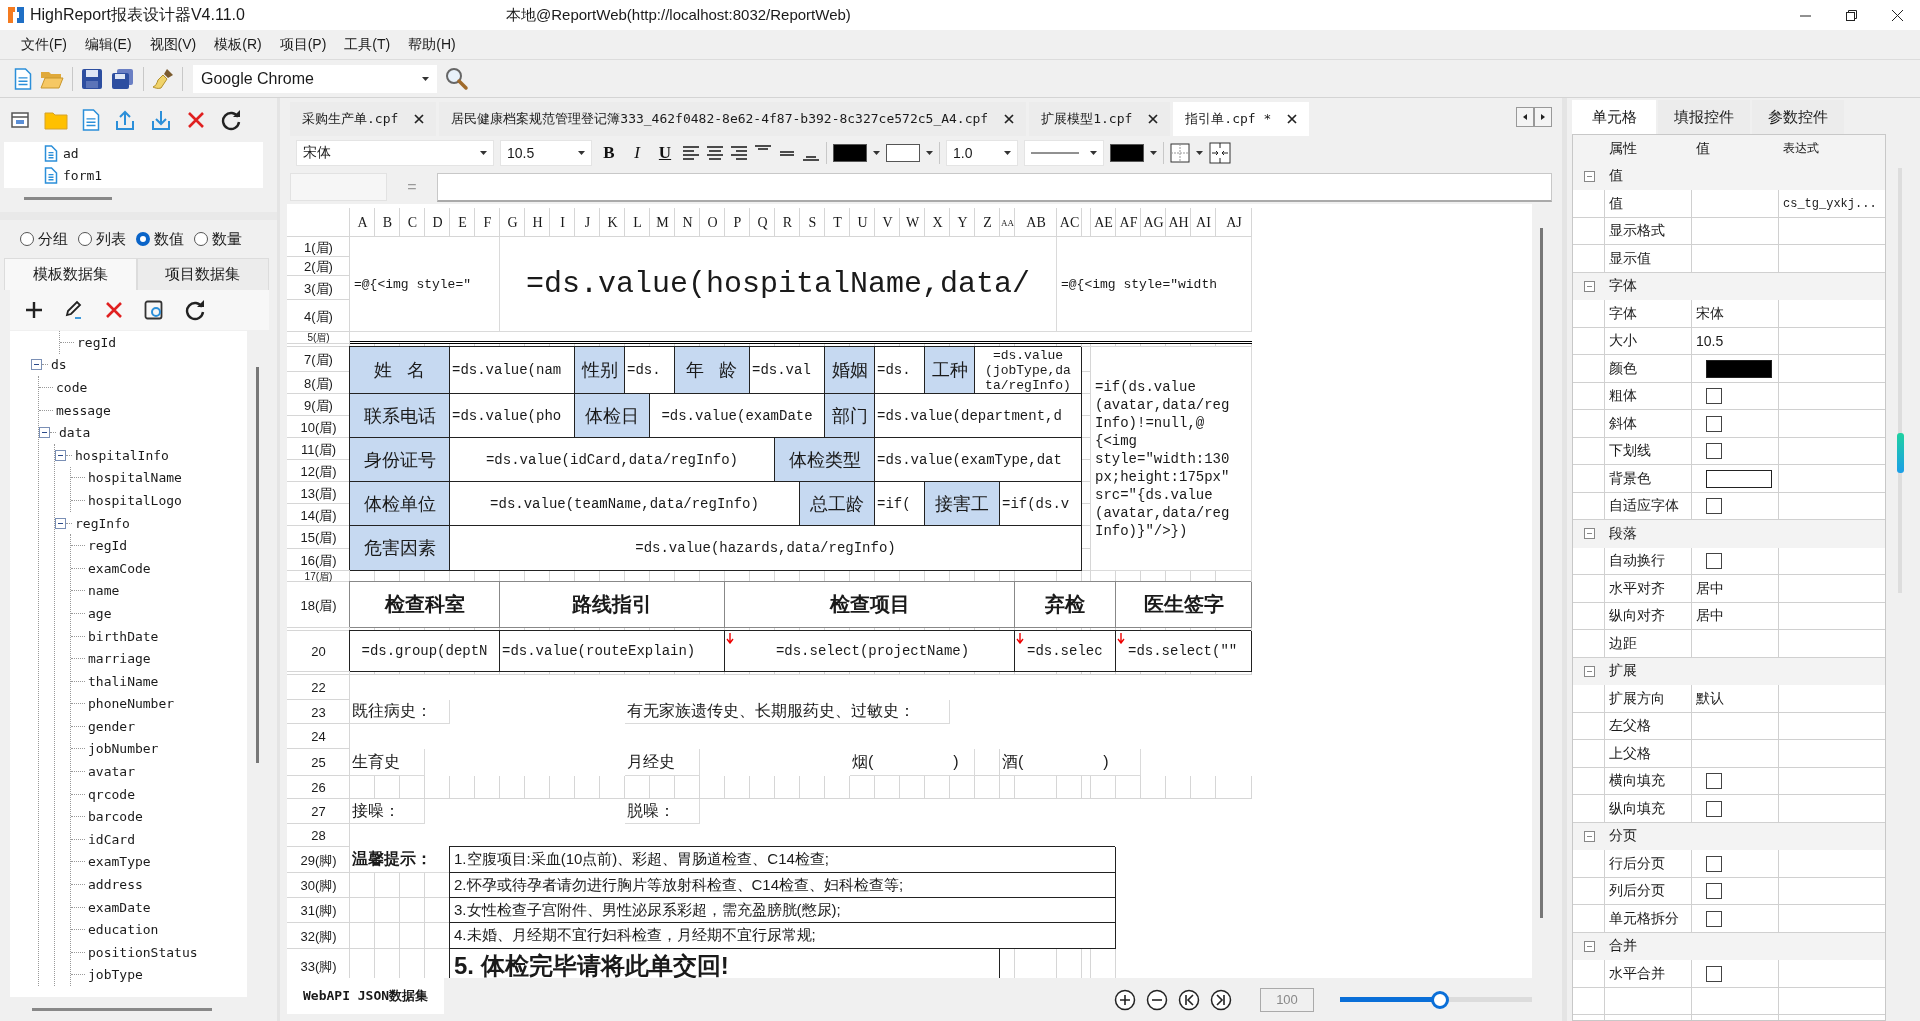 This screenshot has height=1021, width=1920. Describe the element at coordinates (462, 222) in the screenshot. I see `column-header: E` at that location.